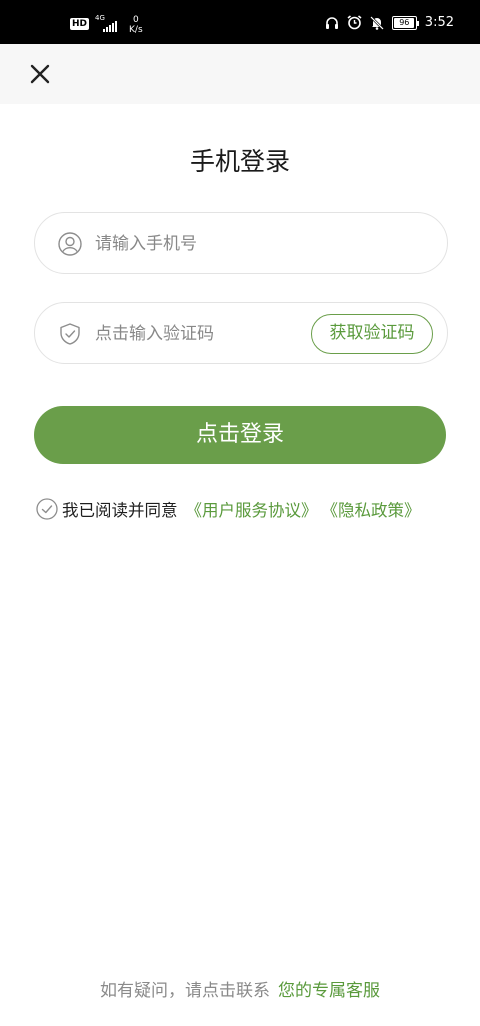  Describe the element at coordinates (40, 74) in the screenshot. I see `close-icon` at that location.